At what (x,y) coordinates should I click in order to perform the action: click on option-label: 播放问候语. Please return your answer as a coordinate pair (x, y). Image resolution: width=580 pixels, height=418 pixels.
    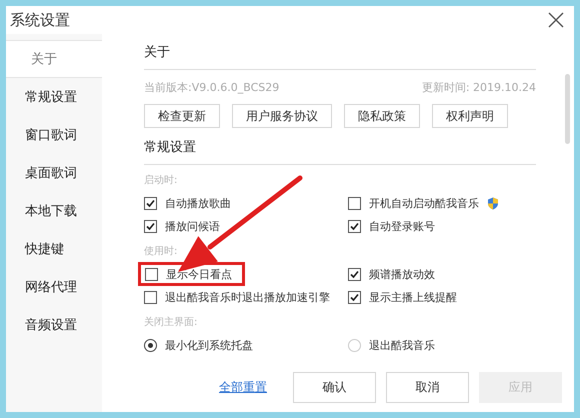
    Looking at the image, I should click on (192, 226).